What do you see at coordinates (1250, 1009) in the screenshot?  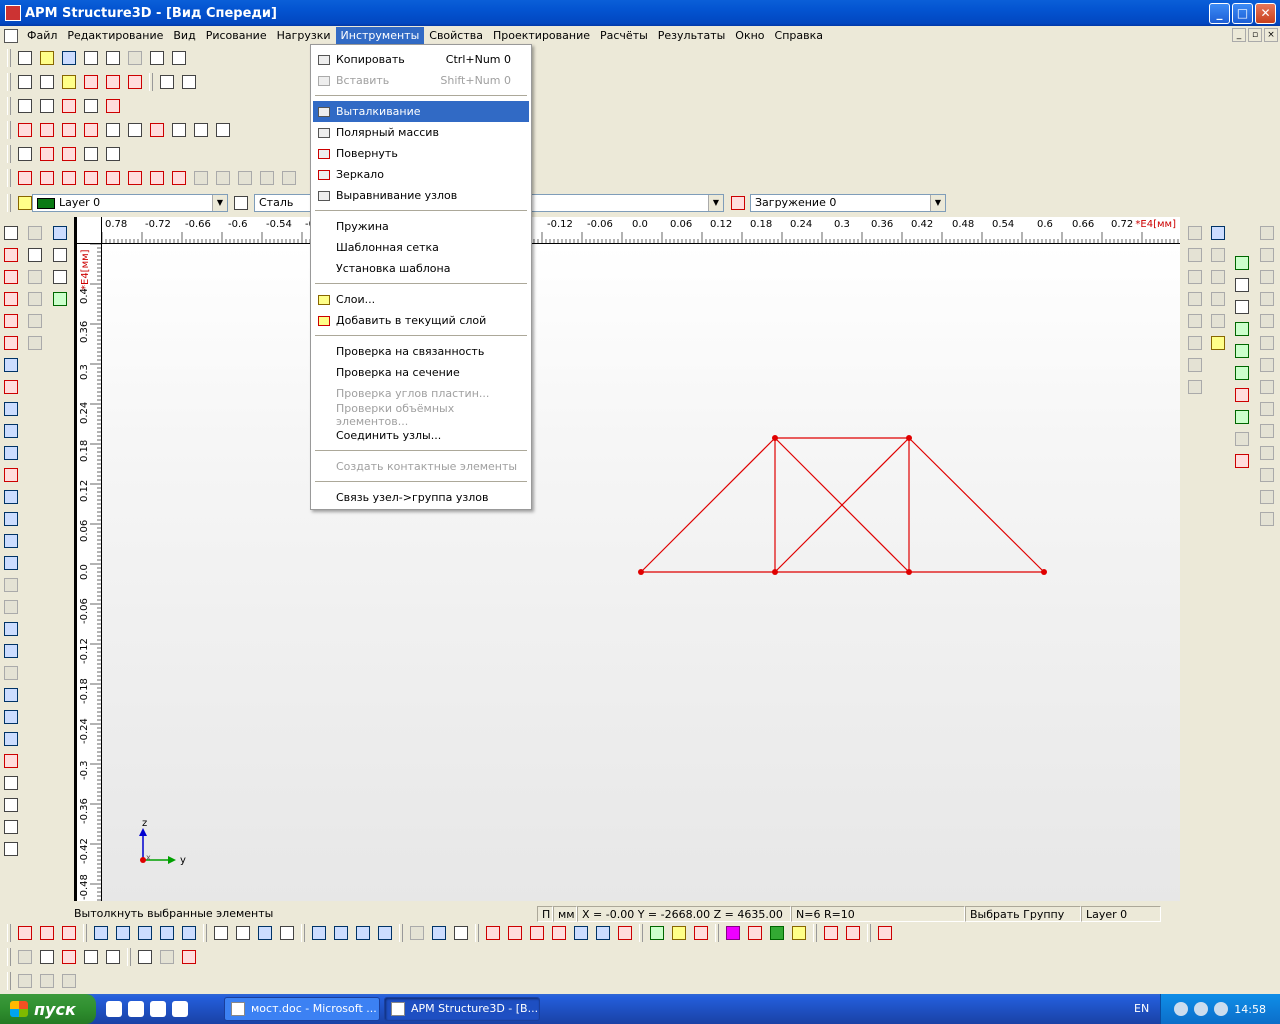 I see `clock: 14:58` at bounding box center [1250, 1009].